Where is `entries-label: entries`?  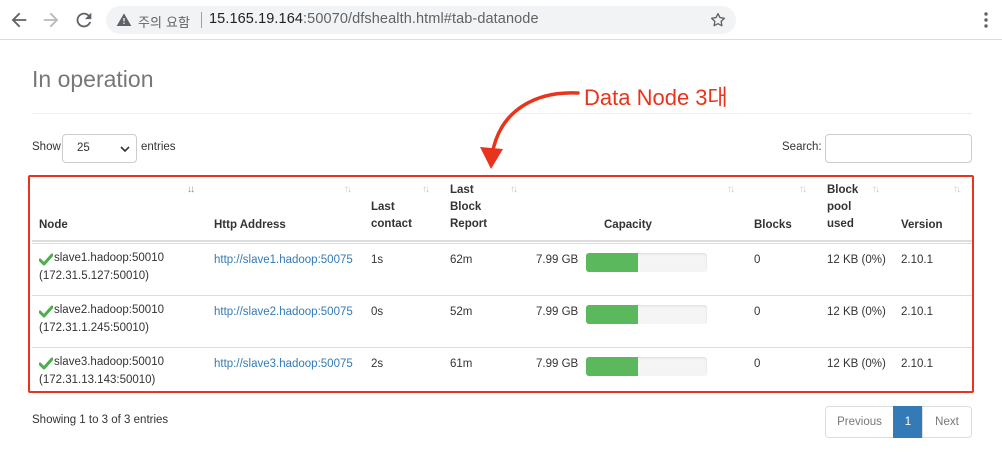
entries-label: entries is located at coordinates (158, 147).